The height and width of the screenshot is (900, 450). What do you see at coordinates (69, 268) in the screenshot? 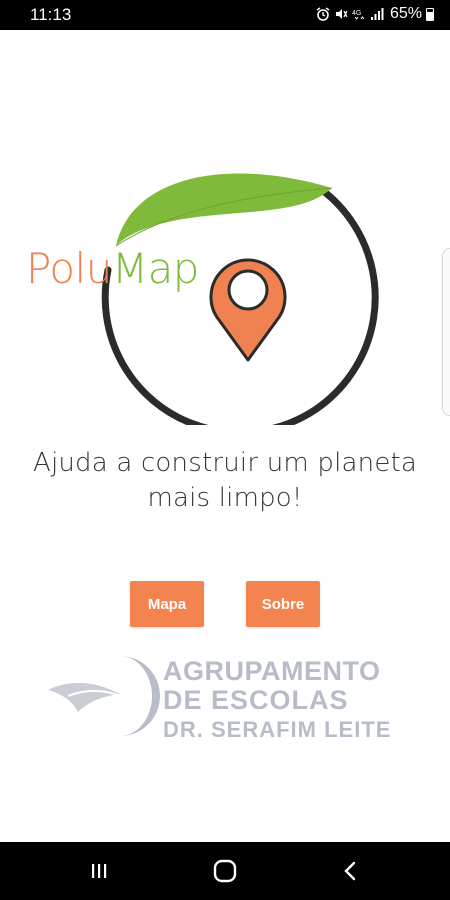
I see `logo-text-polu: Polu` at bounding box center [69, 268].